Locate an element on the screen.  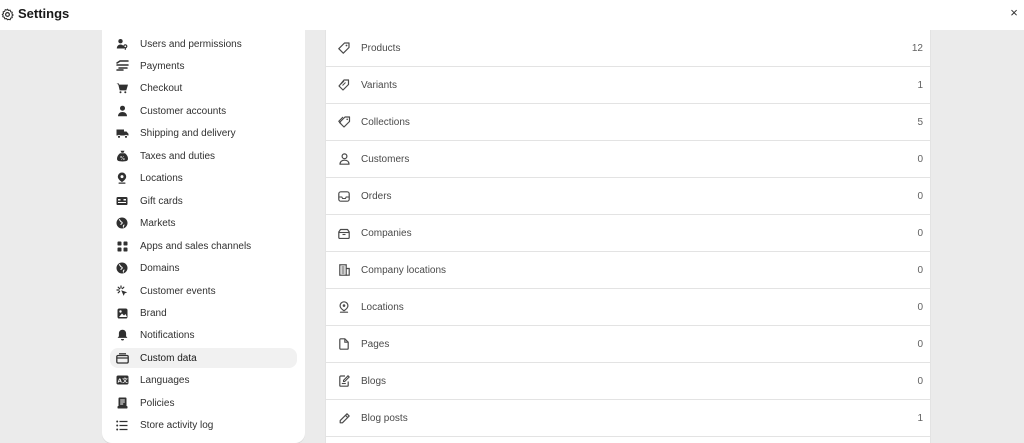
blog-icon is located at coordinates (344, 381).